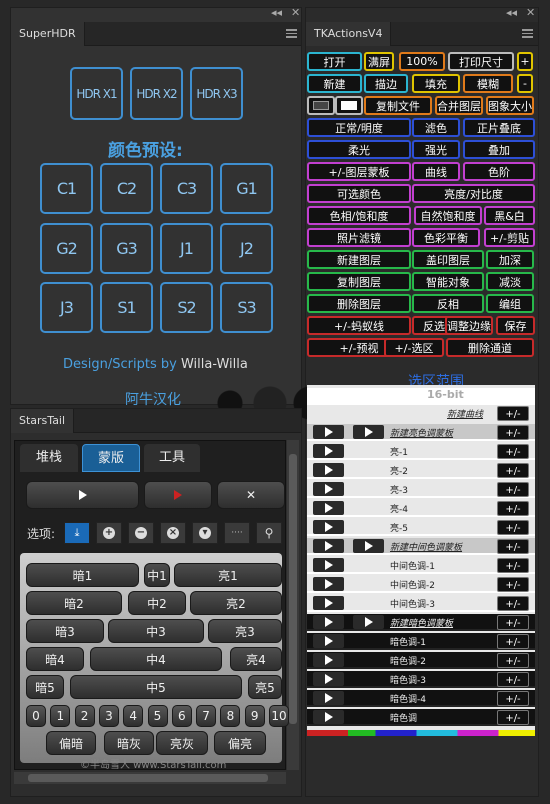 The image size is (550, 804). Describe the element at coordinates (359, 303) in the screenshot. I see `tk-action-button: 删除图层` at that location.